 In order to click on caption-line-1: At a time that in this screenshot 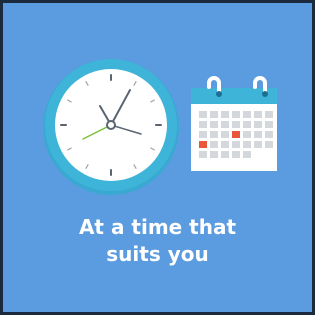, I will do `click(157, 227)`.